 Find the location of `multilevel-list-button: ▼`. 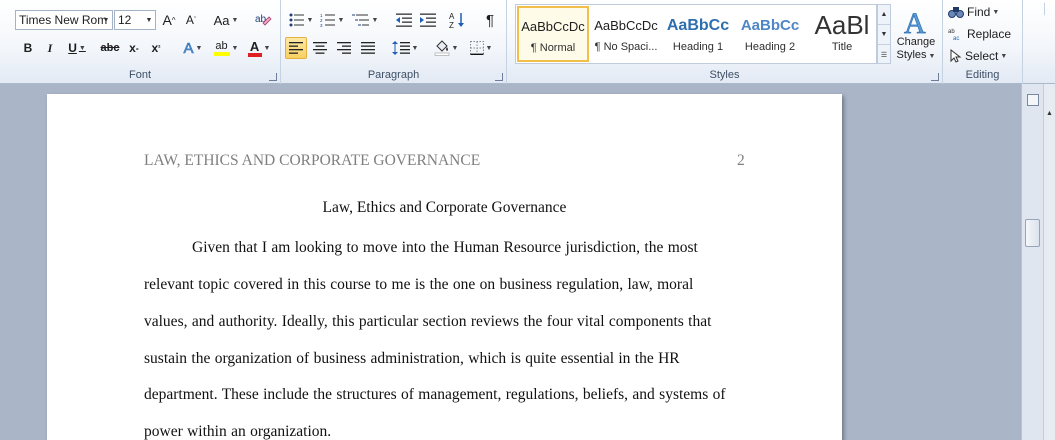

multilevel-list-button: ▼ is located at coordinates (365, 20).